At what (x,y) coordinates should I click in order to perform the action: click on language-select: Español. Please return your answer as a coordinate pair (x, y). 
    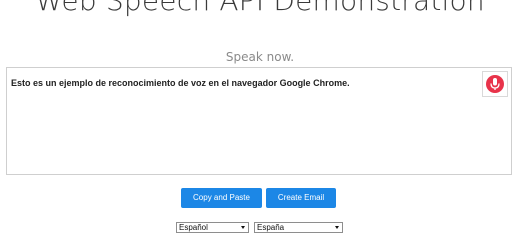
    Looking at the image, I should click on (212, 227).